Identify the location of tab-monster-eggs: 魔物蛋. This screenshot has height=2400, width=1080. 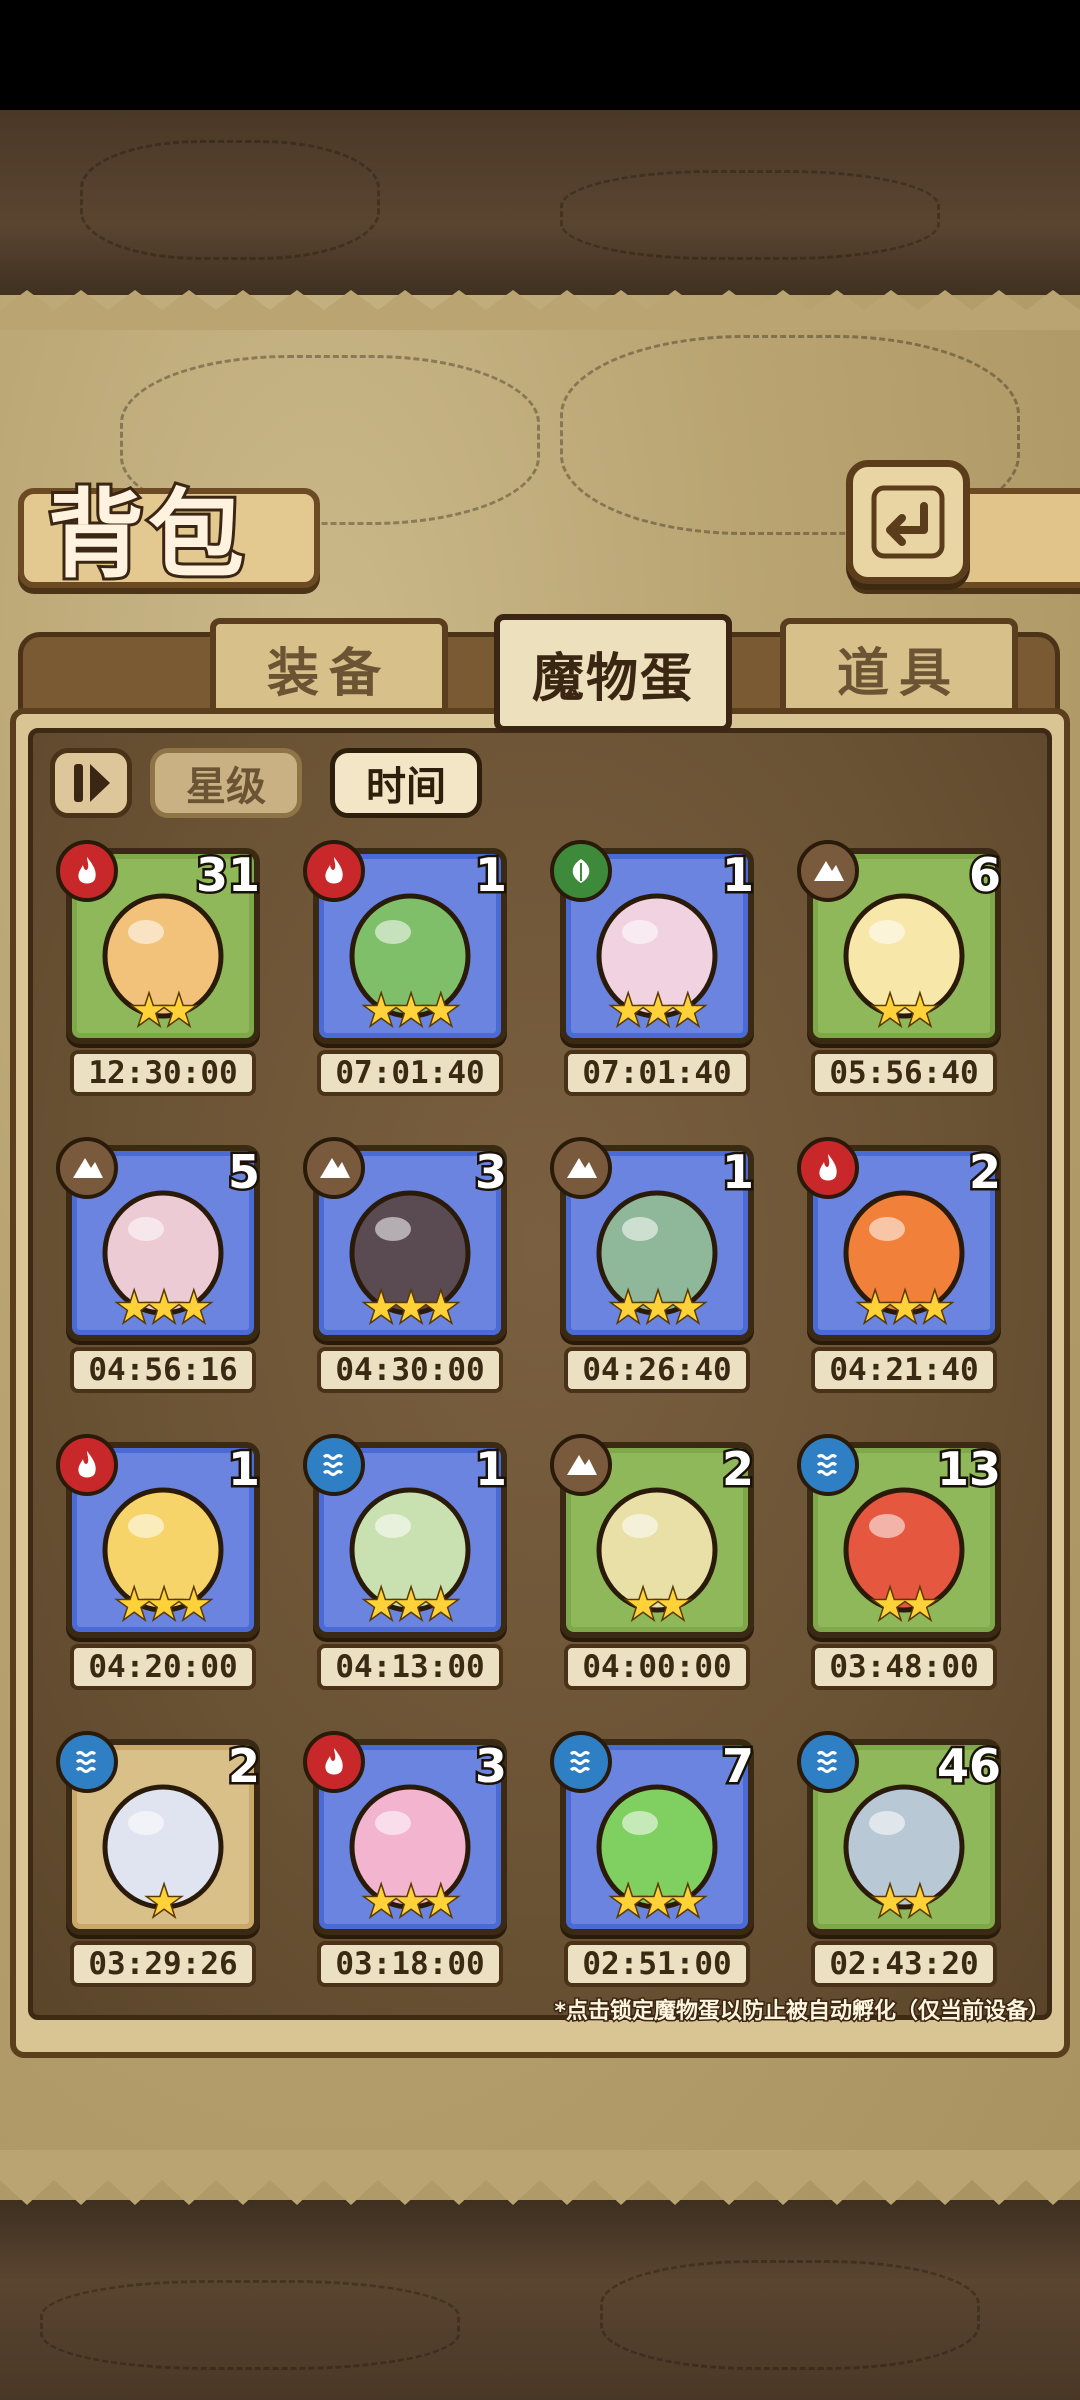
(613, 673).